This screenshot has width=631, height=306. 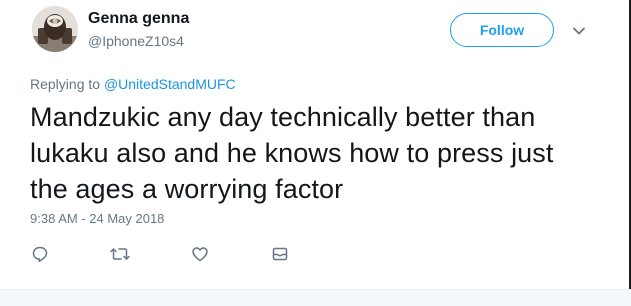 What do you see at coordinates (200, 254) in the screenshot?
I see `heart-icon` at bounding box center [200, 254].